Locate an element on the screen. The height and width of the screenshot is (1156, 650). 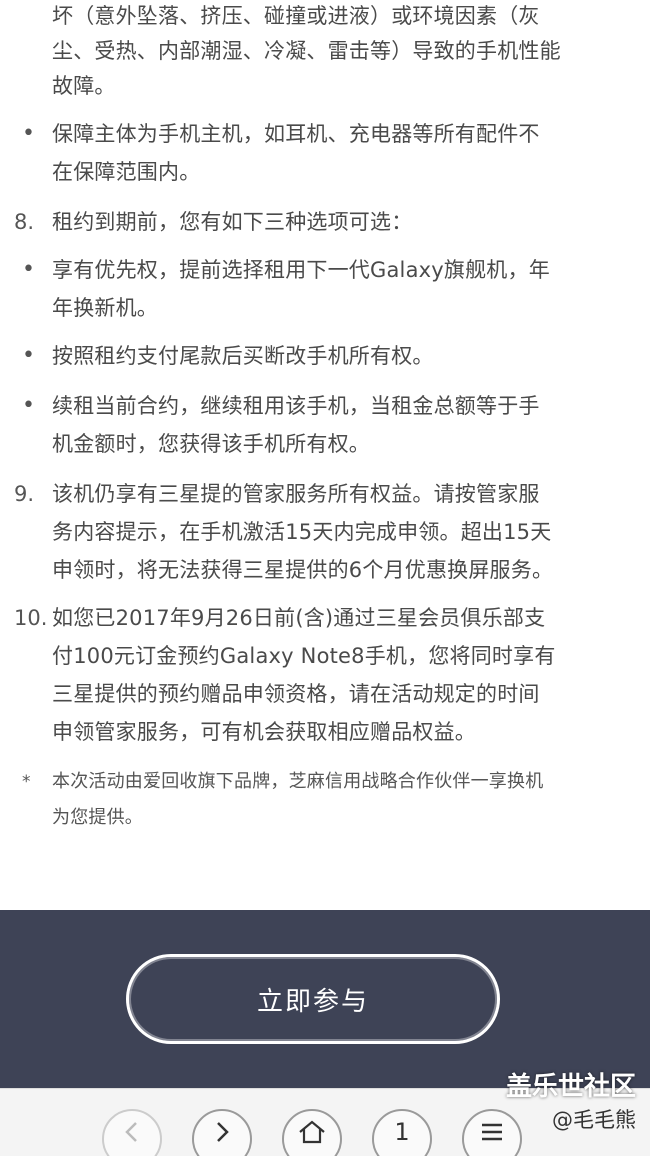
tab-count: 1 is located at coordinates (402, 1132).